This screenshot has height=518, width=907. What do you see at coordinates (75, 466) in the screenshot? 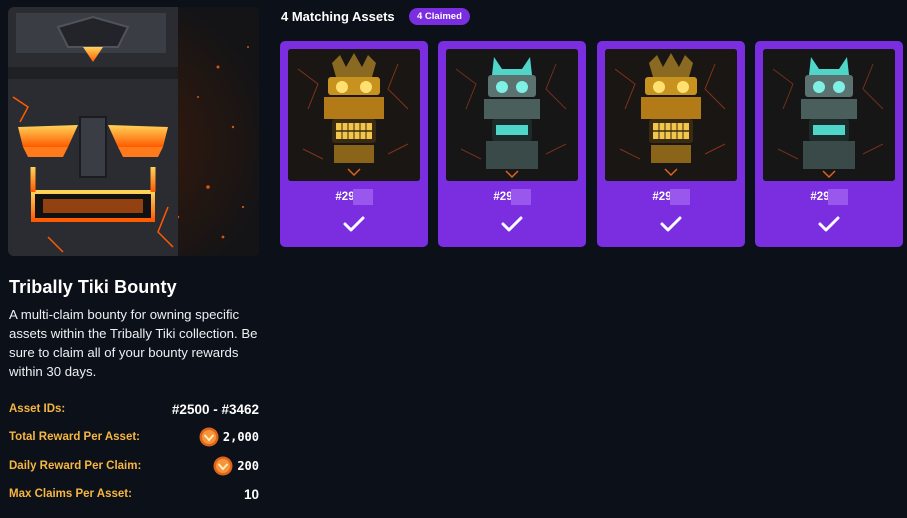
I see `detail-label: Daily Reward Per Claim:` at bounding box center [75, 466].